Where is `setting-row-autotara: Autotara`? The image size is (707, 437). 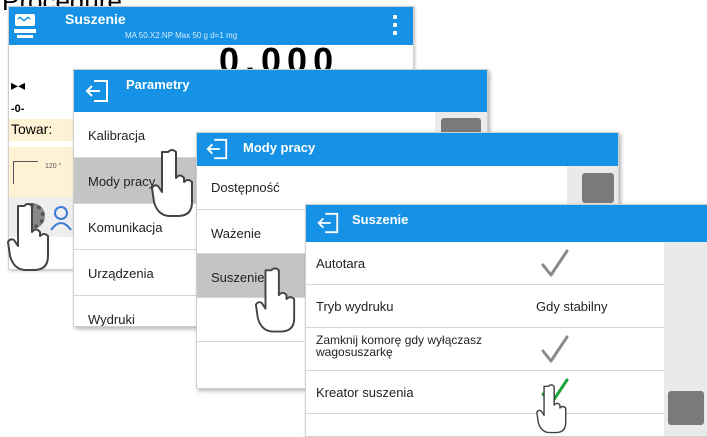 setting-row-autotara: Autotara is located at coordinates (485, 263).